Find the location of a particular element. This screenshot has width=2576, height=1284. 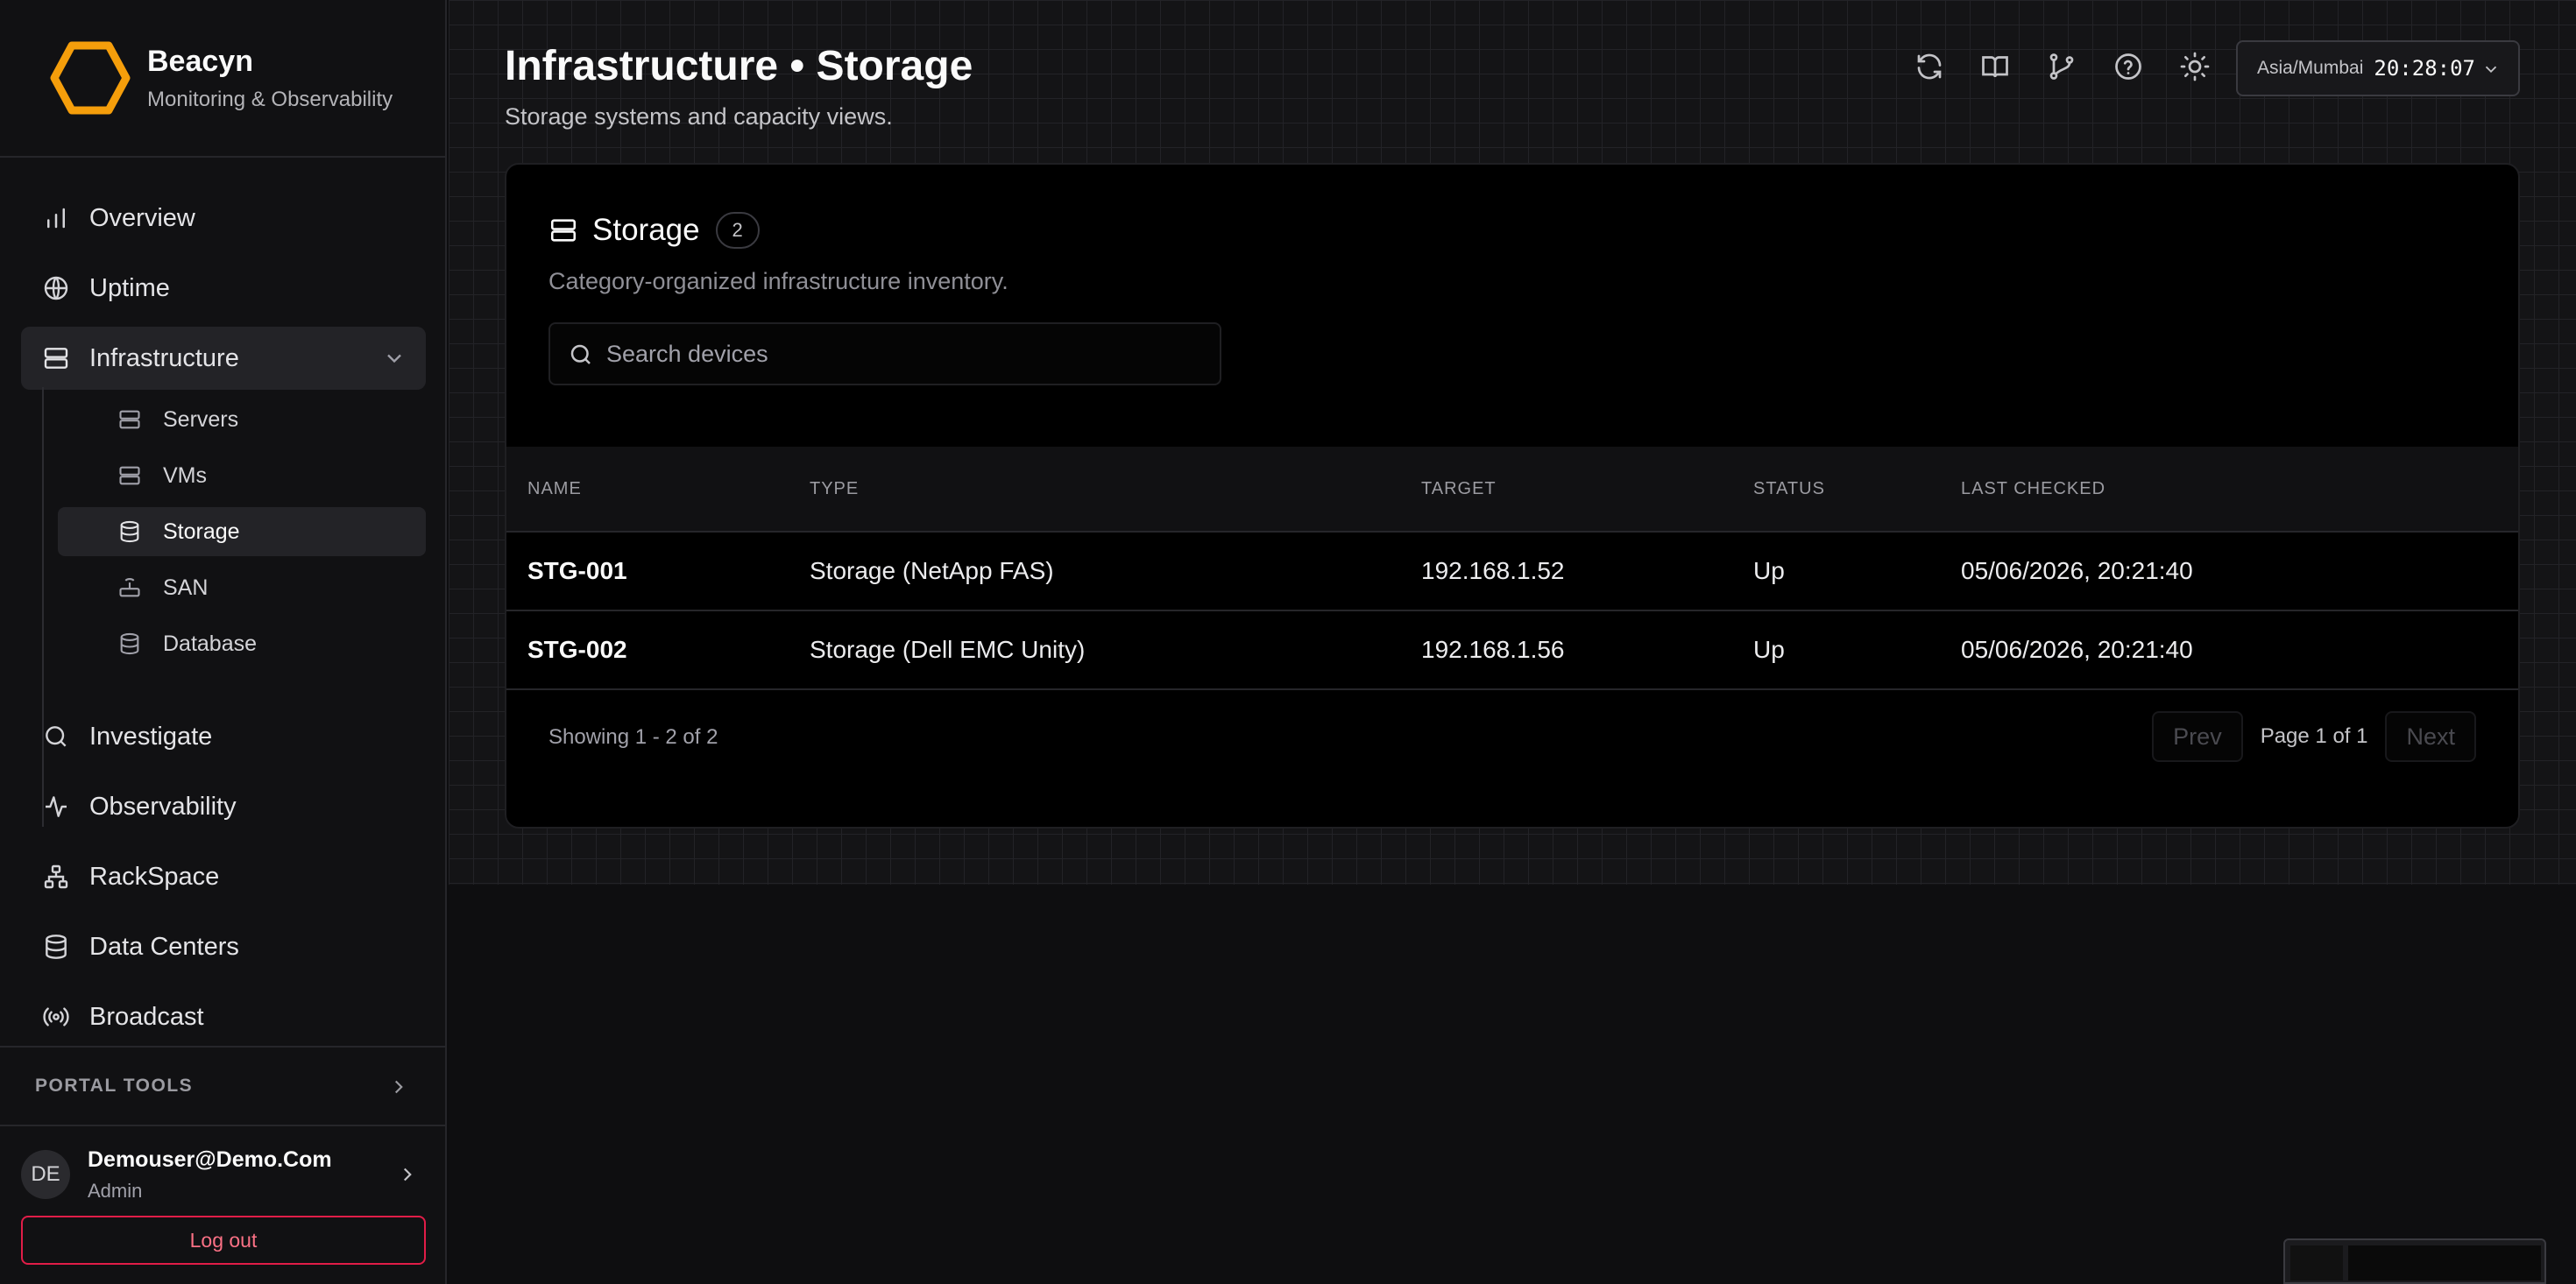

router-icon is located at coordinates (129, 587).